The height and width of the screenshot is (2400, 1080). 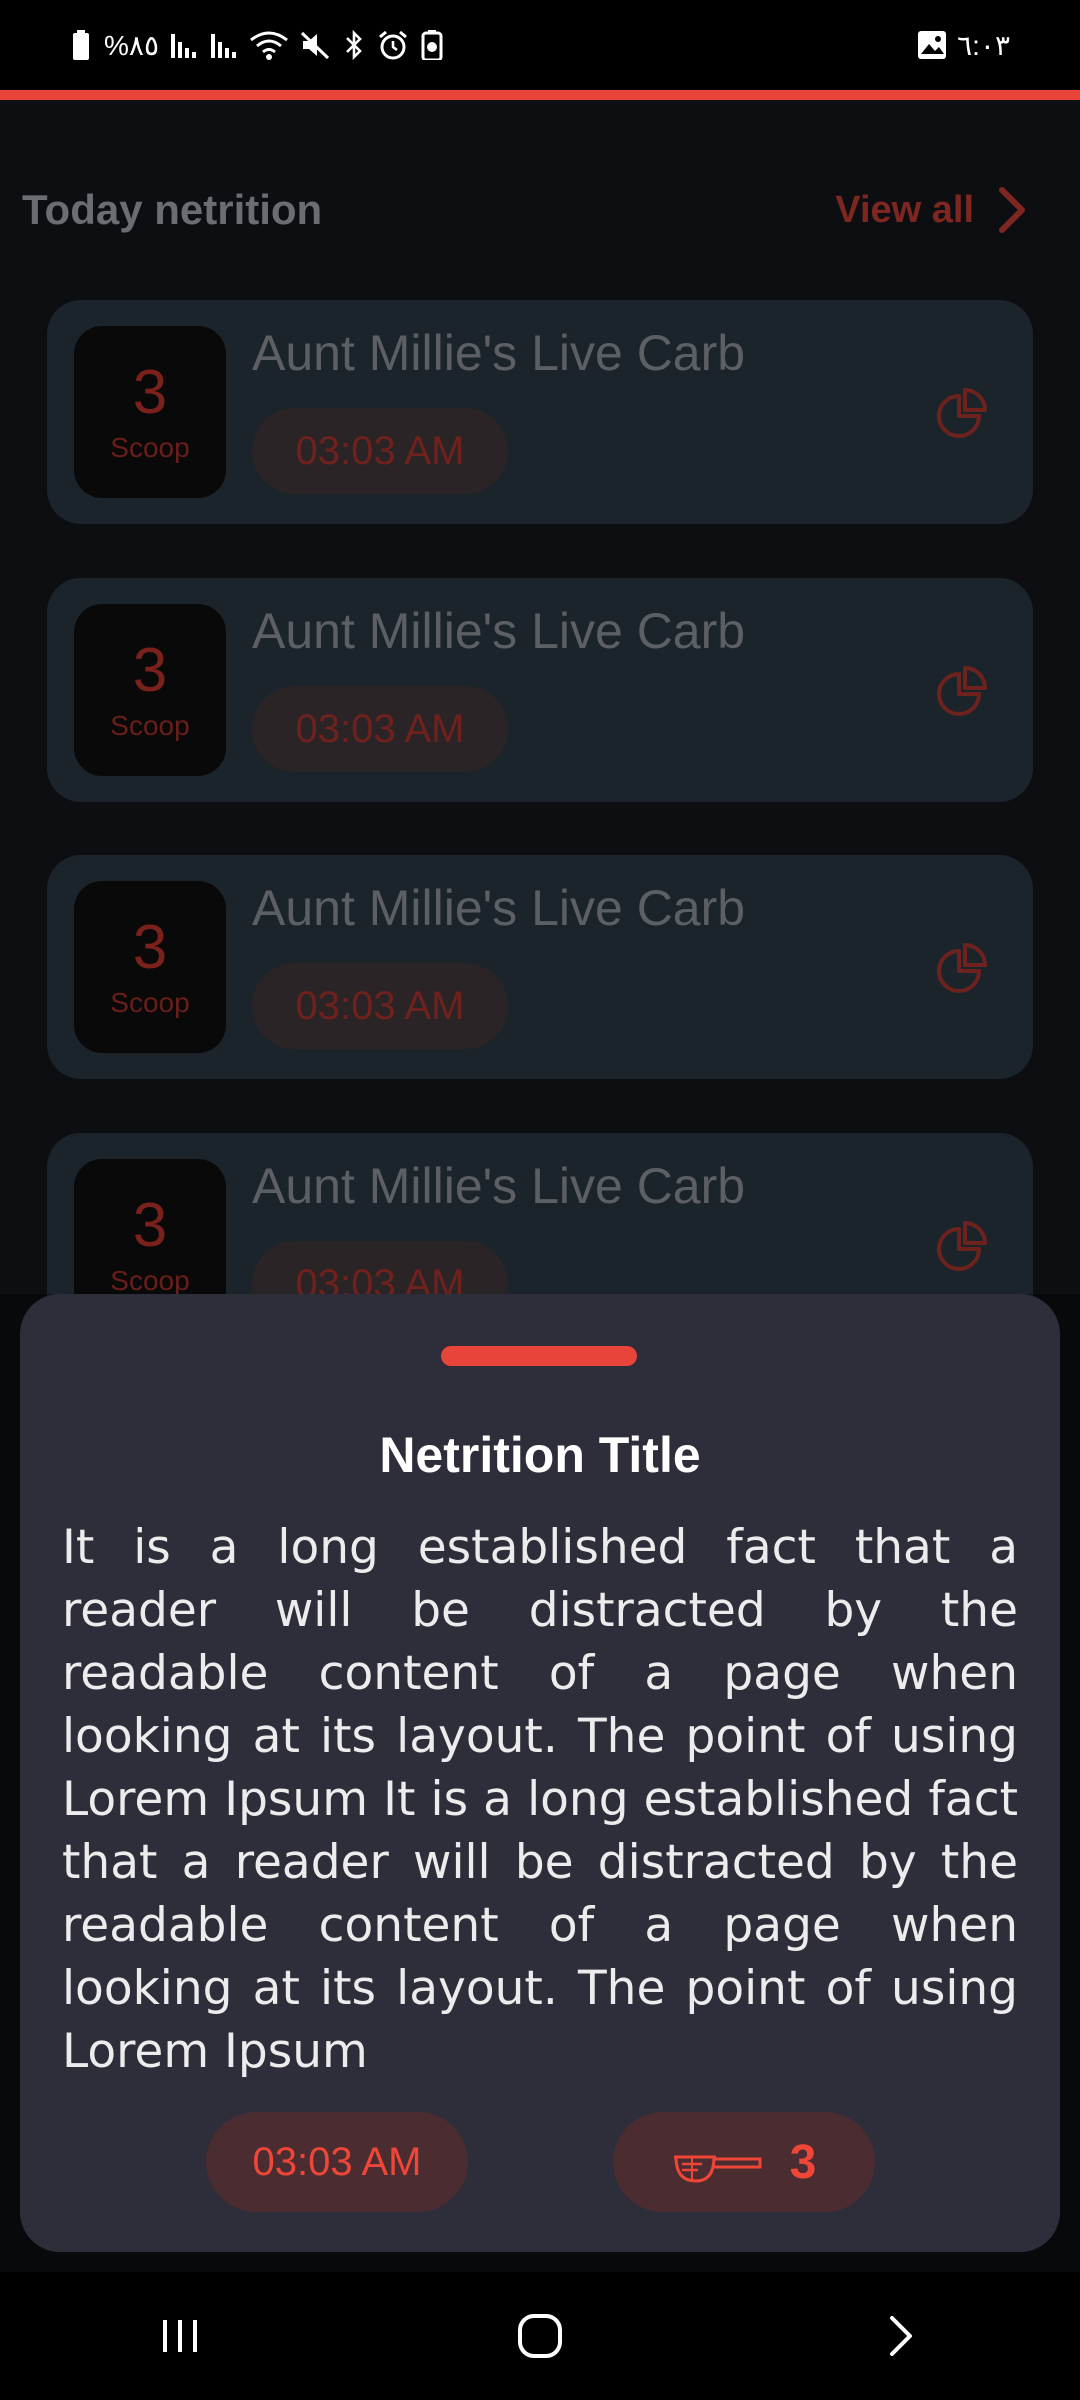 What do you see at coordinates (131, 45) in the screenshot?
I see `battery-level: %٨٥` at bounding box center [131, 45].